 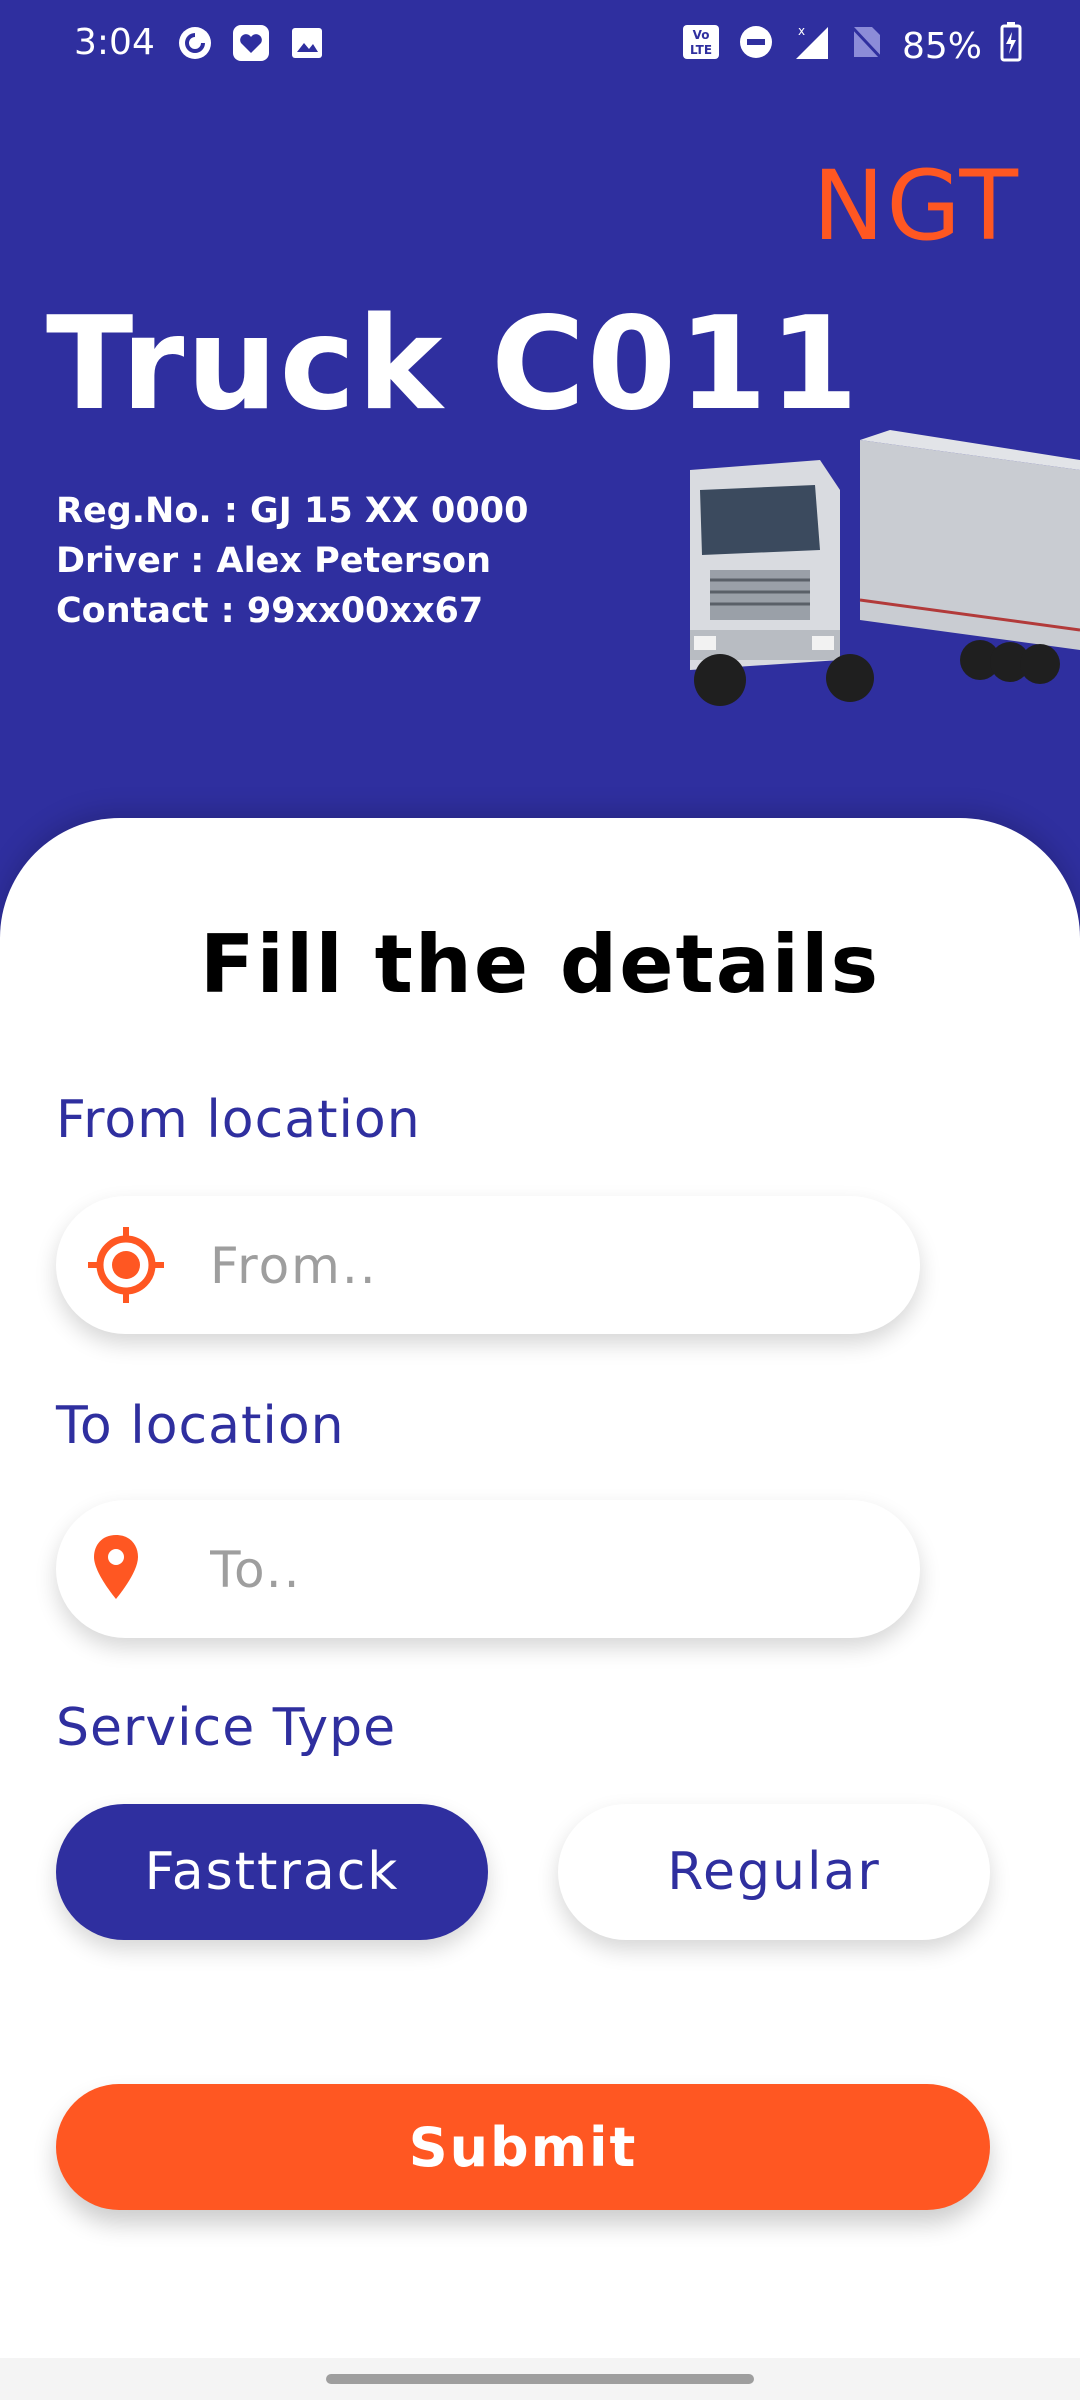 What do you see at coordinates (292, 511) in the screenshot?
I see `reg-no: Reg.No. : GJ 15 XX 0000` at bounding box center [292, 511].